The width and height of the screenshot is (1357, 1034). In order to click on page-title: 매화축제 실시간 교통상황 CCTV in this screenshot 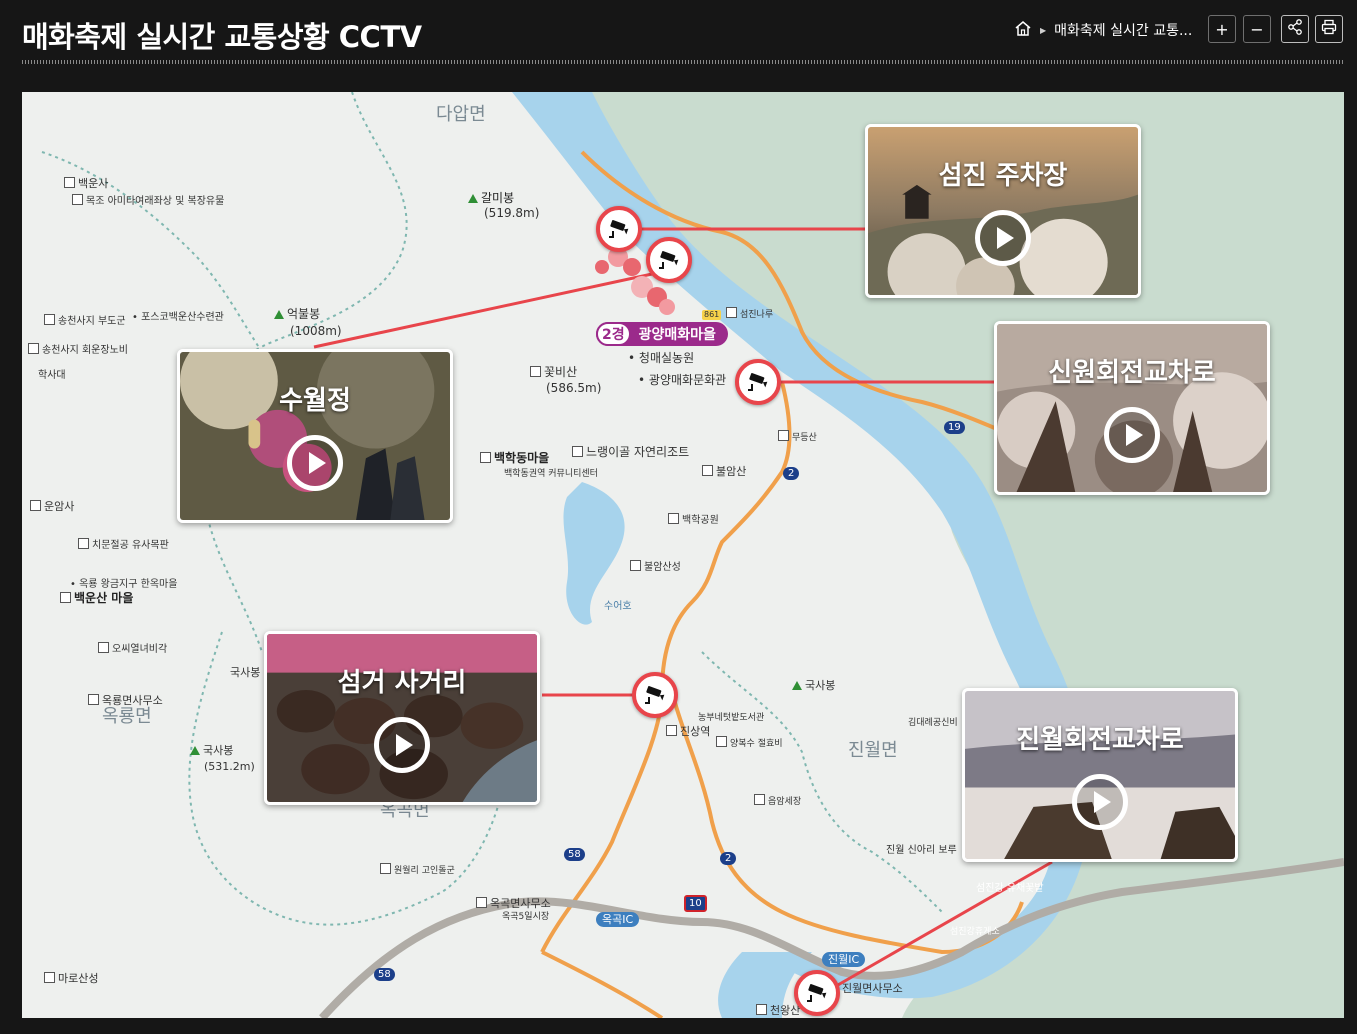, I will do `click(222, 37)`.